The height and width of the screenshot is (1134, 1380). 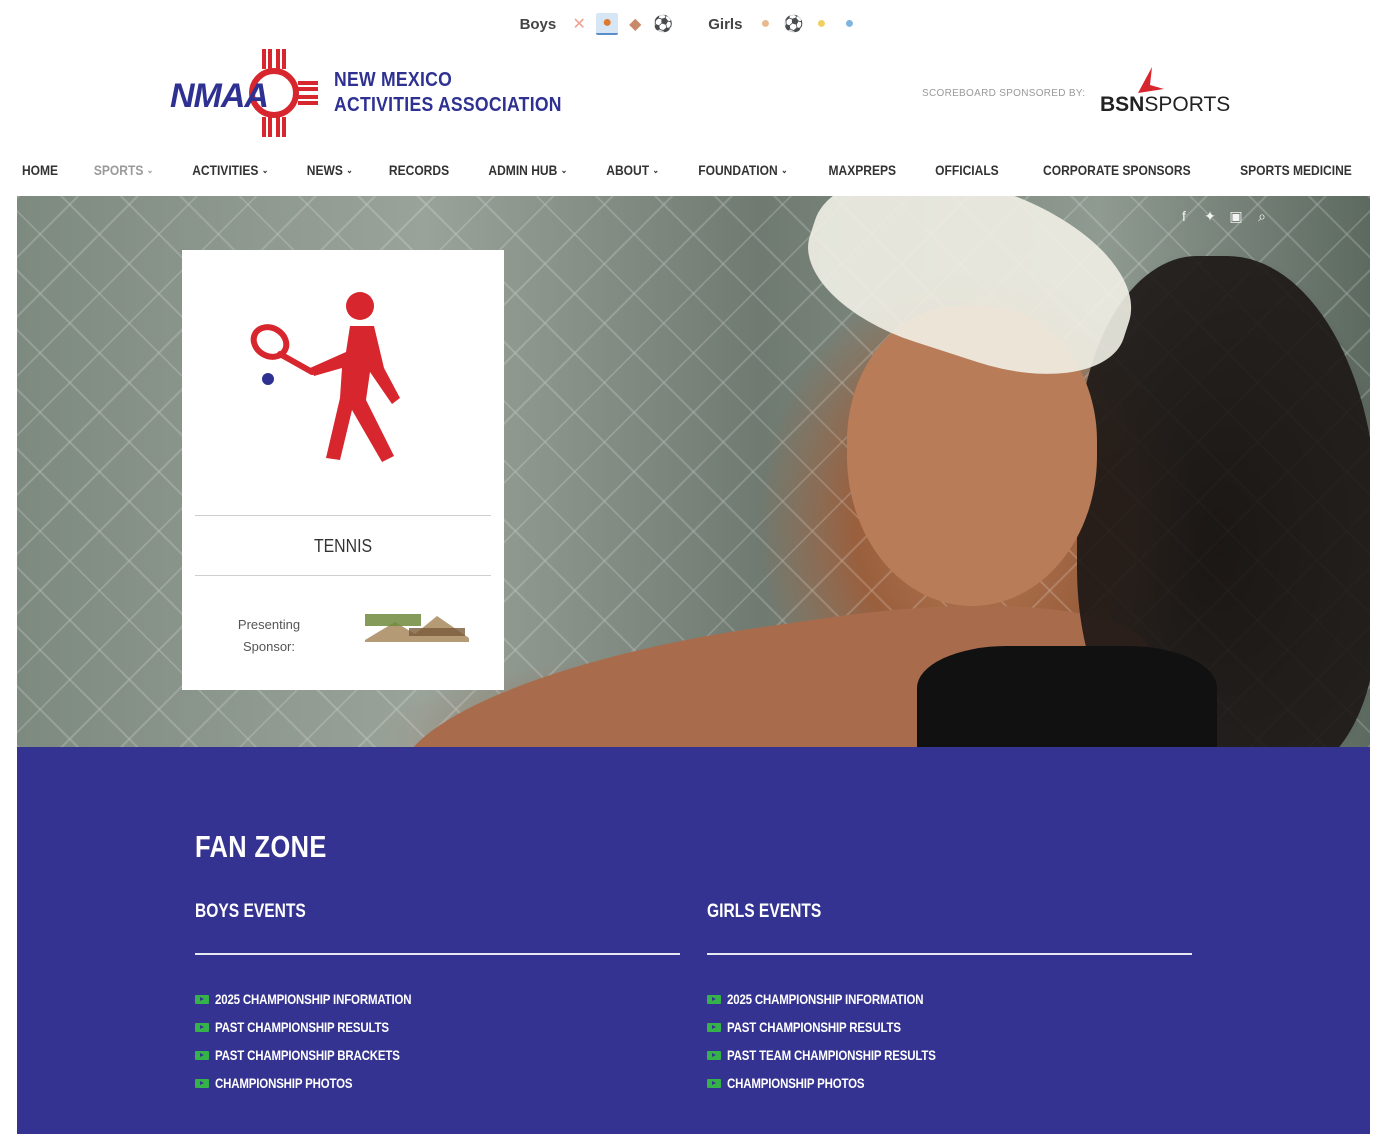 What do you see at coordinates (849, 24) in the screenshot?
I see `volleyball-blue-icon: ●` at bounding box center [849, 24].